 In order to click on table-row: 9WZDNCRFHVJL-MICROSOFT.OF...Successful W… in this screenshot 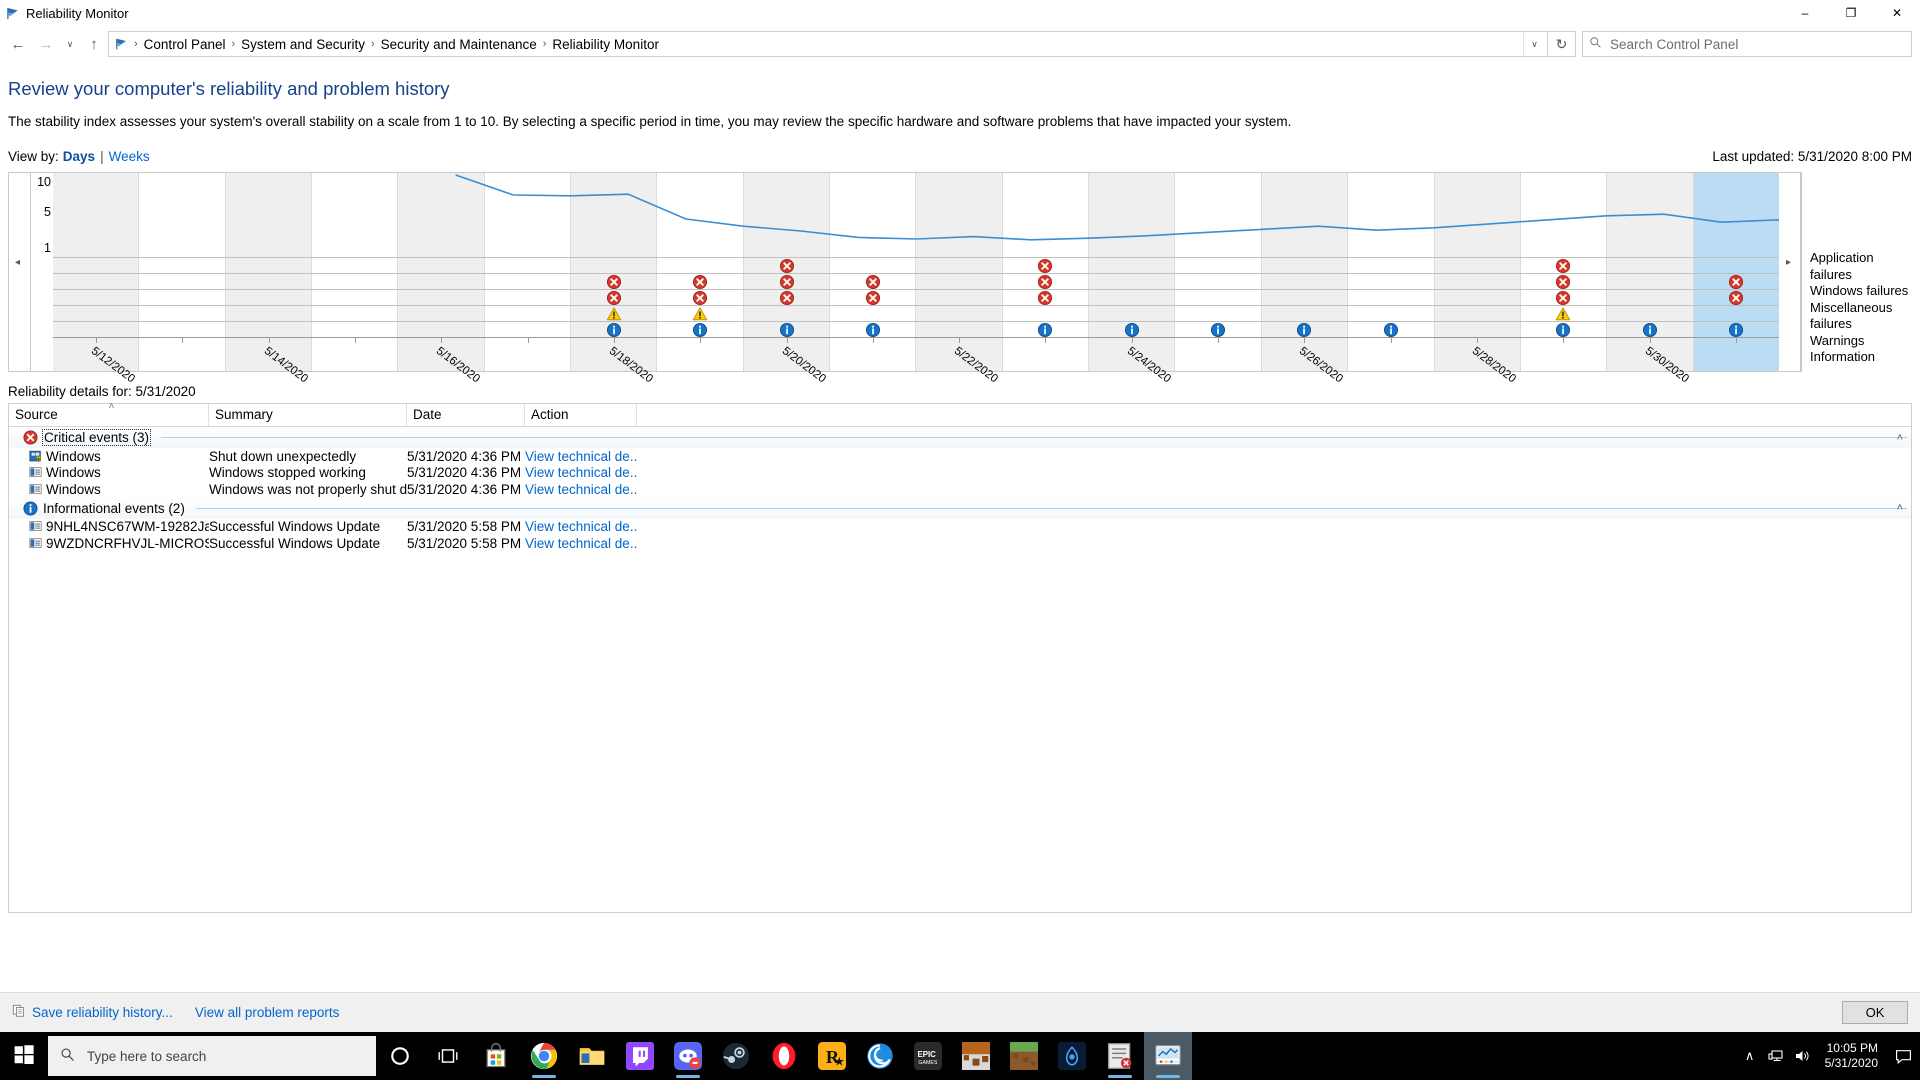, I will do `click(960, 543)`.